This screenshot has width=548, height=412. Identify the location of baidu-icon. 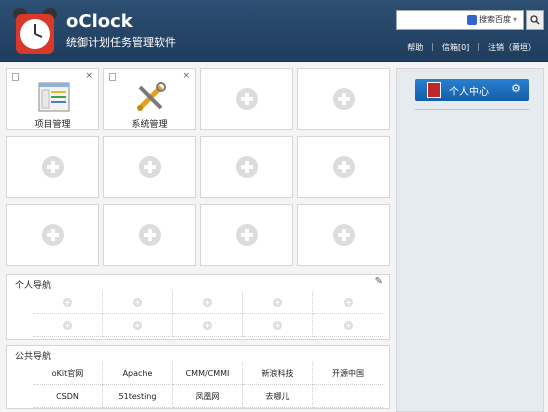
(471, 19).